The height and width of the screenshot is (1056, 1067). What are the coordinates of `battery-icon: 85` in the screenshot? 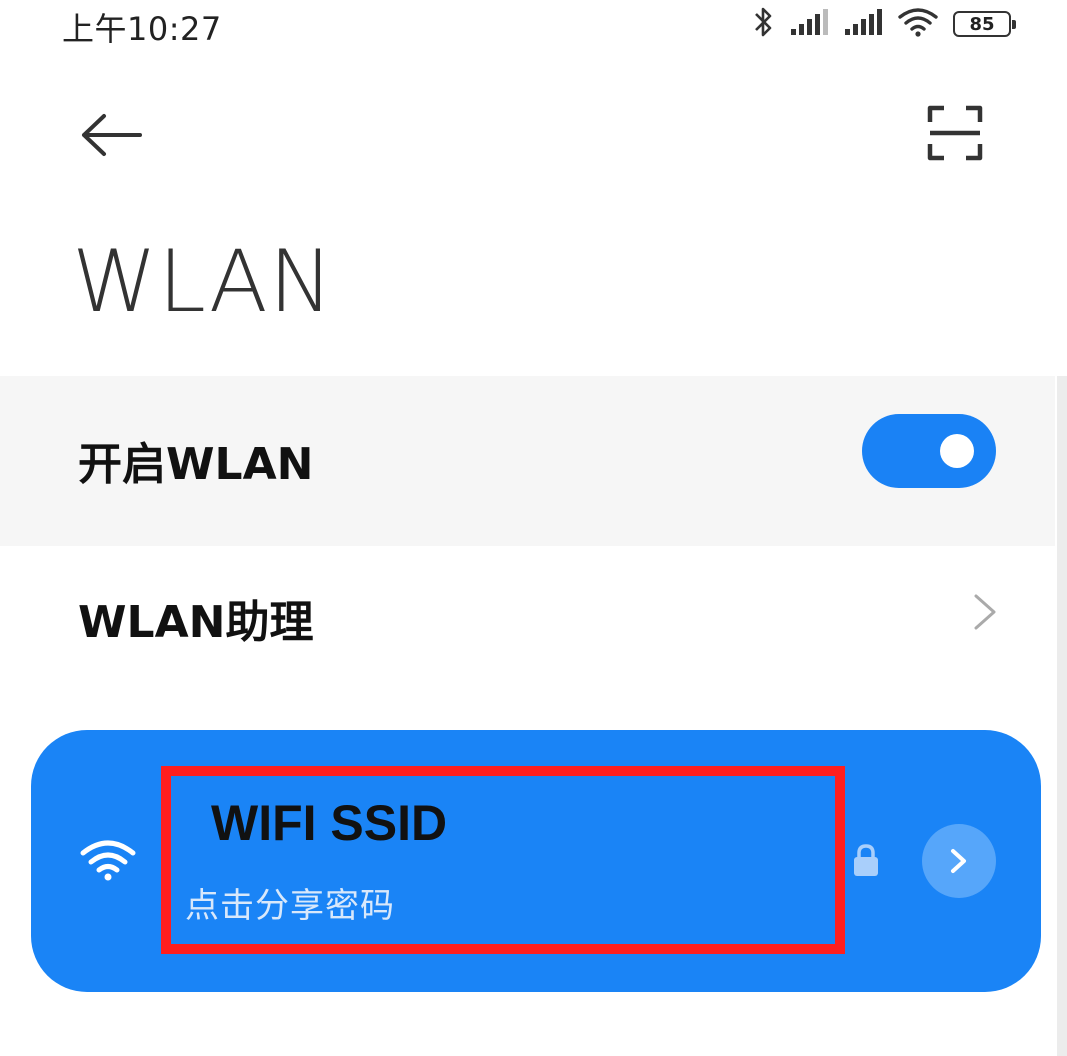 It's located at (984, 24).